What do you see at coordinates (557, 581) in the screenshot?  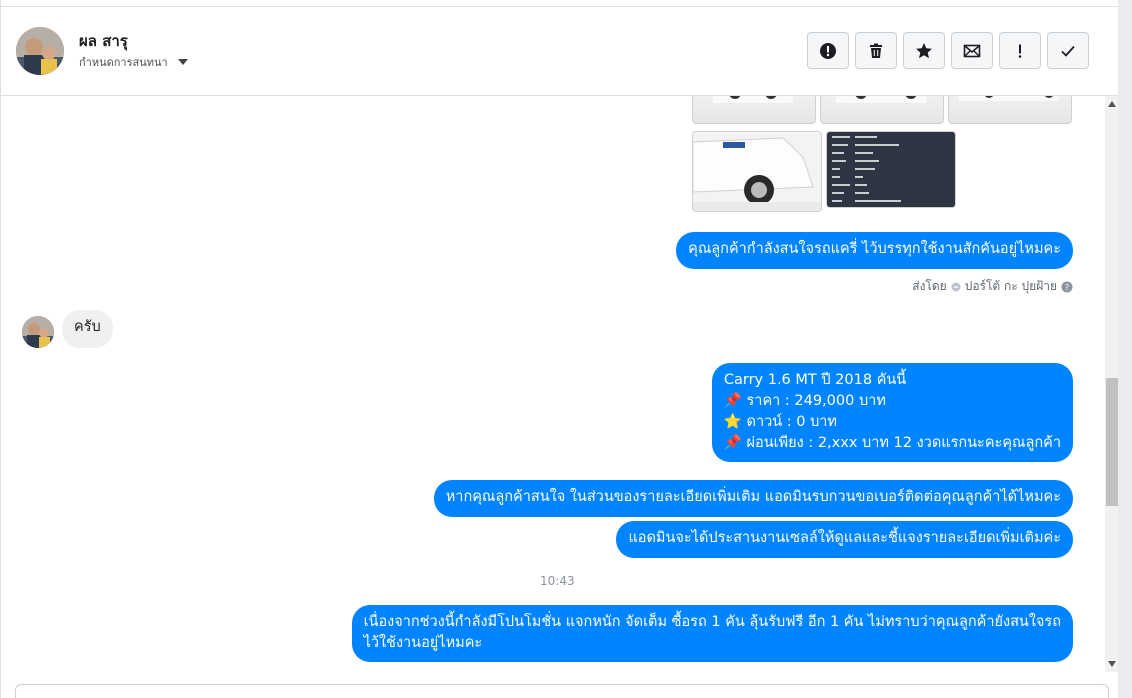 I see `message-timestamp: 10:43` at bounding box center [557, 581].